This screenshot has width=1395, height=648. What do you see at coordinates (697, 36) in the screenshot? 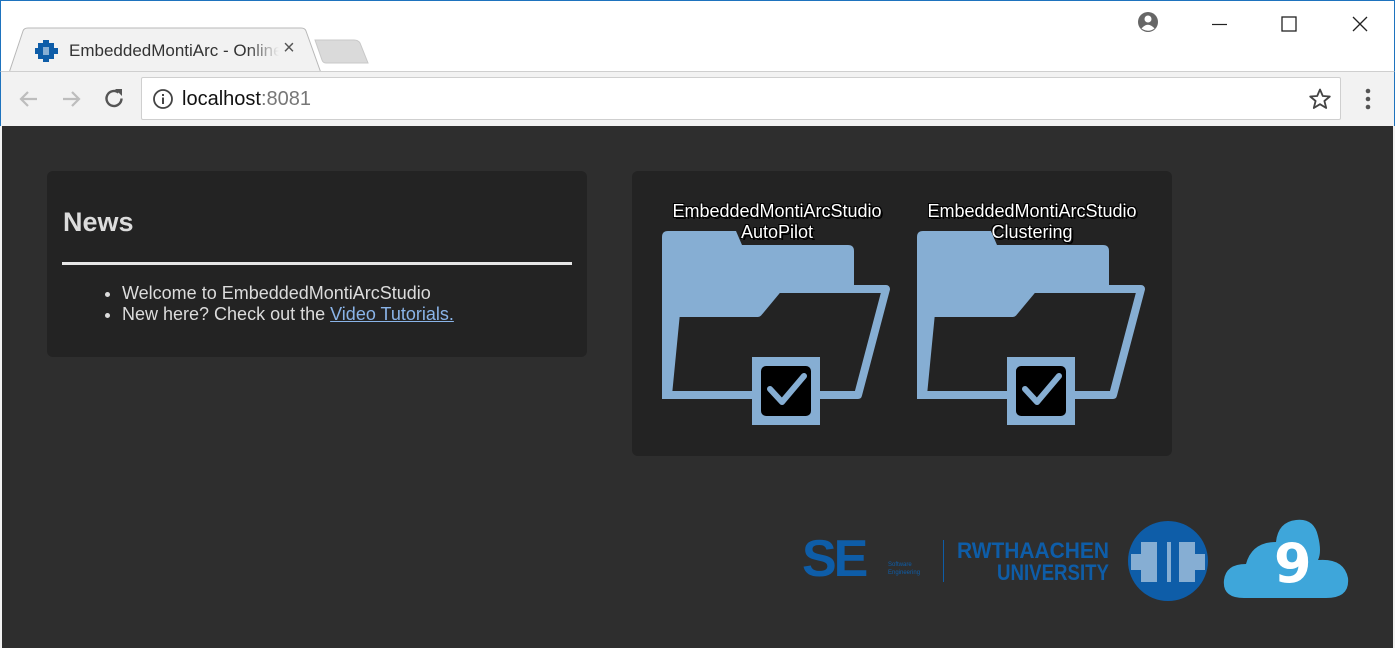
I see `browser-titlebar: EmbeddedMontiArc - Online IDE ×` at bounding box center [697, 36].